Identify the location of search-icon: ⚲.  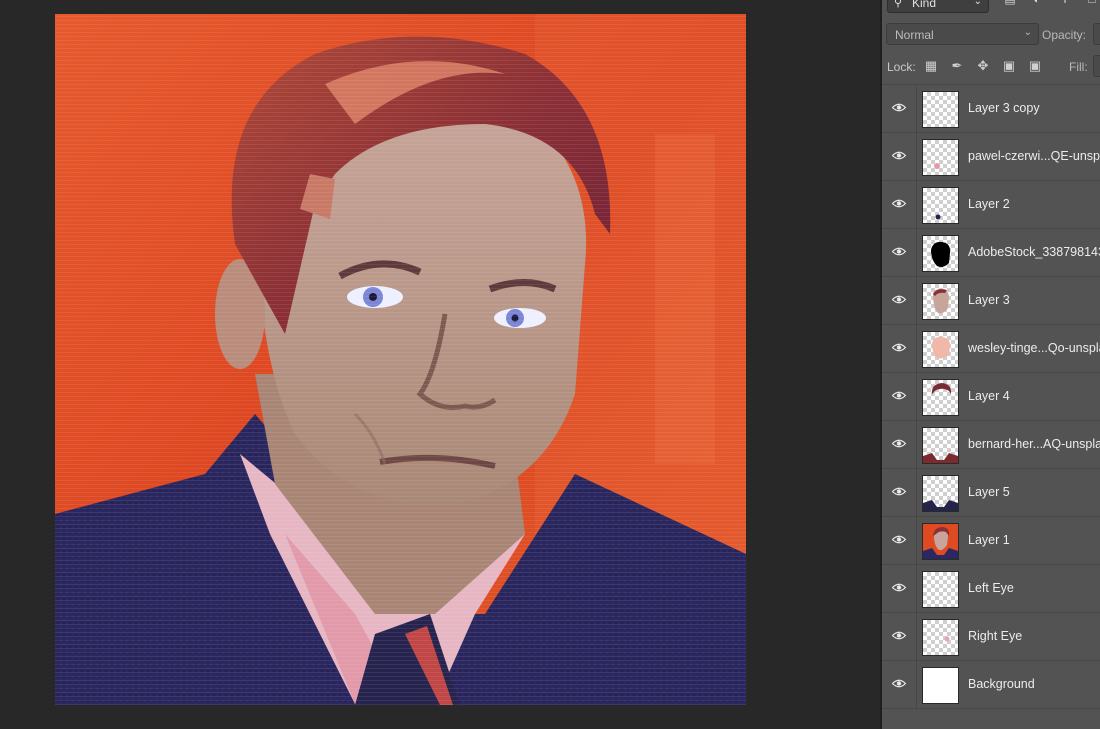
(898, 4).